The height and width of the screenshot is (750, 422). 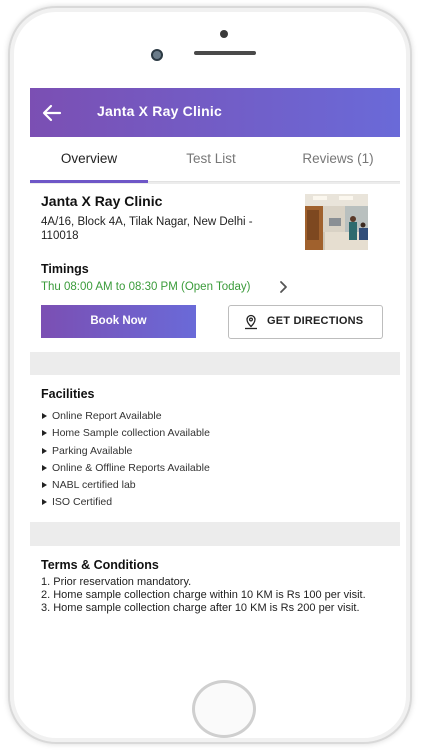 I want to click on list-item: NABL certified lab, so click(x=125, y=485).